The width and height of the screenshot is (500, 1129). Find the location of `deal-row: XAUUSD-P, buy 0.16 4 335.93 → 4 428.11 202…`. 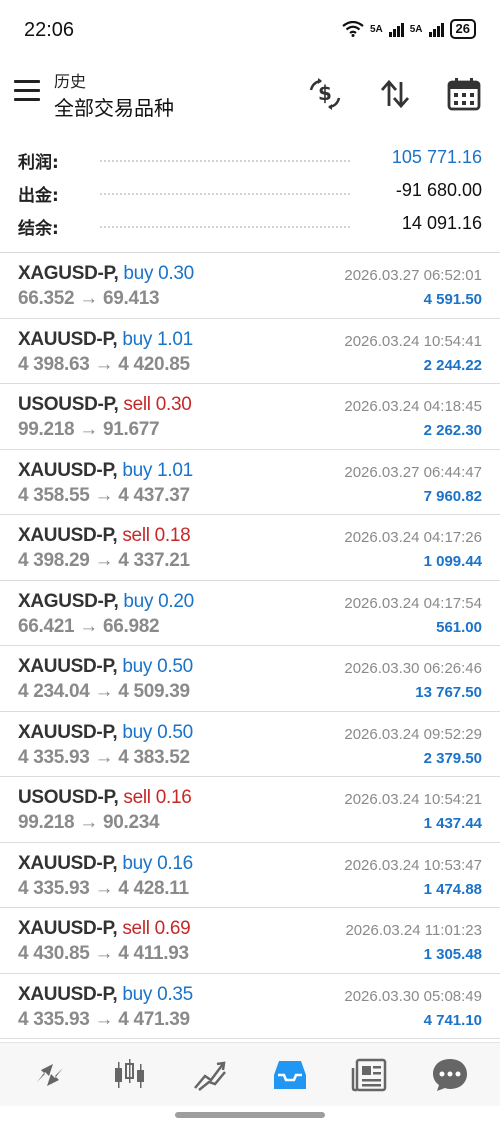

deal-row: XAUUSD-P, buy 0.16 4 335.93 → 4 428.11 202… is located at coordinates (250, 875).